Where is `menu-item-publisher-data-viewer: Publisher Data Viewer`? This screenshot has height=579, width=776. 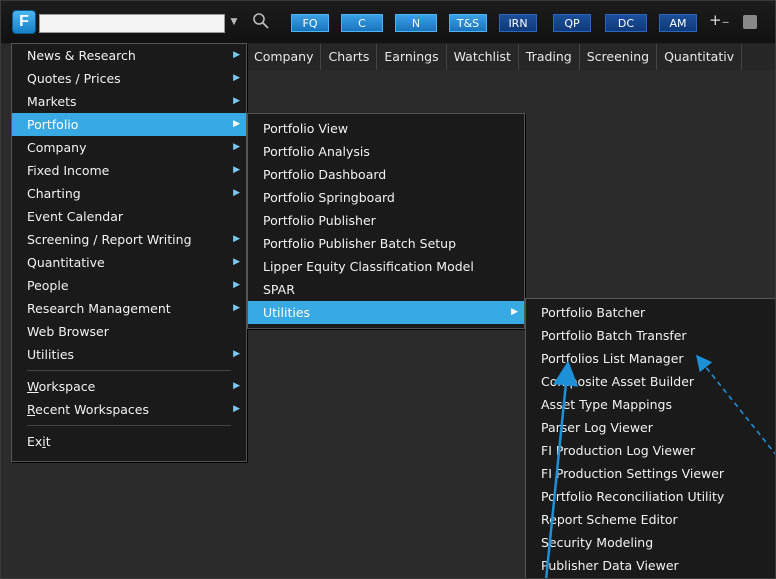
menu-item-publisher-data-viewer: Publisher Data Viewer is located at coordinates (650, 565).